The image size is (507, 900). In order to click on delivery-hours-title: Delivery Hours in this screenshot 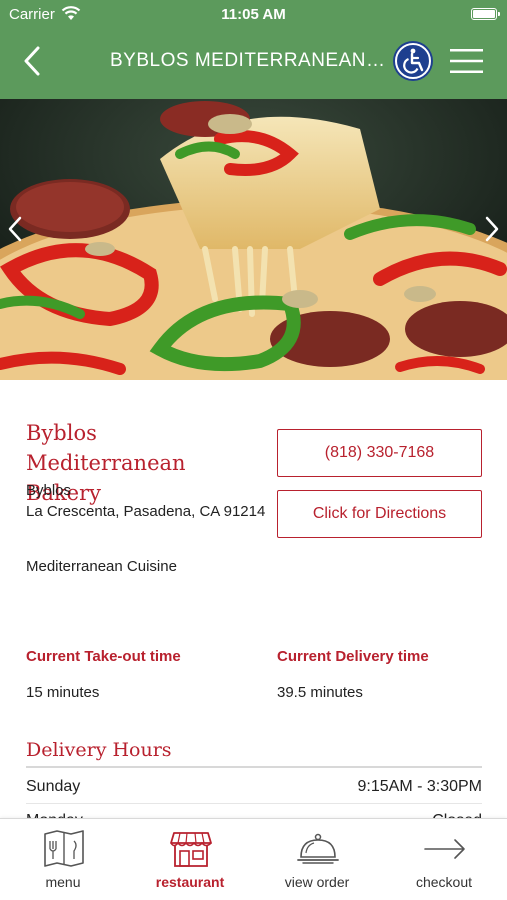, I will do `click(99, 750)`.